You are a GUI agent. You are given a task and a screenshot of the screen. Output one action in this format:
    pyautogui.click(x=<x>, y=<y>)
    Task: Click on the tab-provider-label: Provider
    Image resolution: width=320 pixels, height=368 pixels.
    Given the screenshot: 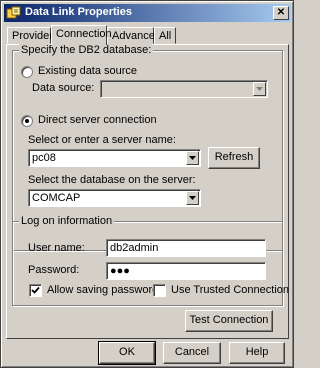 What is the action you would take?
    pyautogui.click(x=32, y=36)
    